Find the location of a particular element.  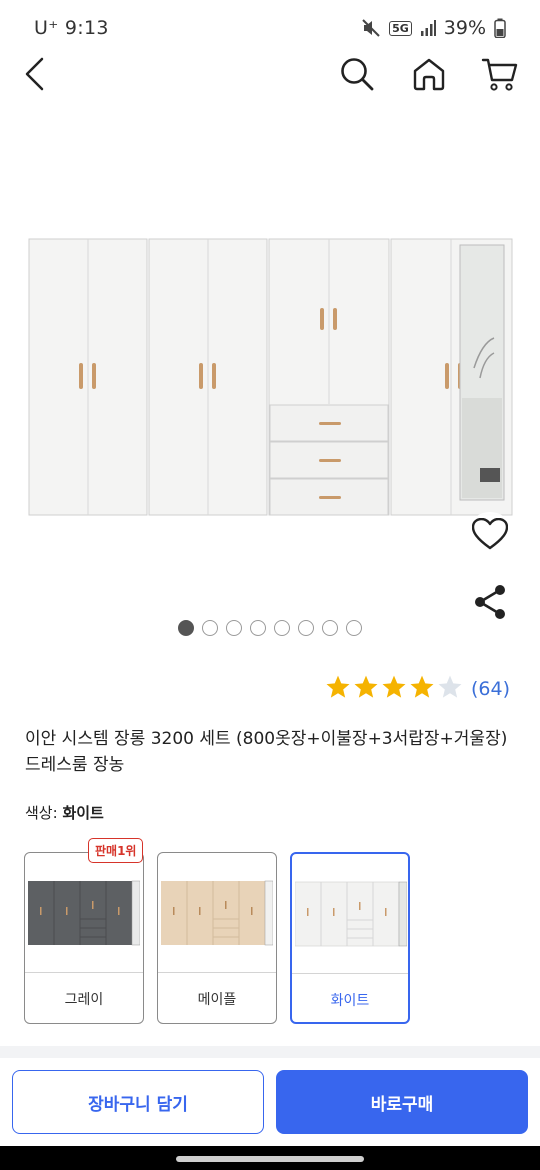

heart-icon is located at coordinates (490, 535).